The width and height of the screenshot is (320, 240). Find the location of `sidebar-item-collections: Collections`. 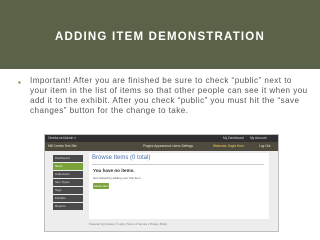

sidebar-item-collections: Collections is located at coordinates (68, 174).